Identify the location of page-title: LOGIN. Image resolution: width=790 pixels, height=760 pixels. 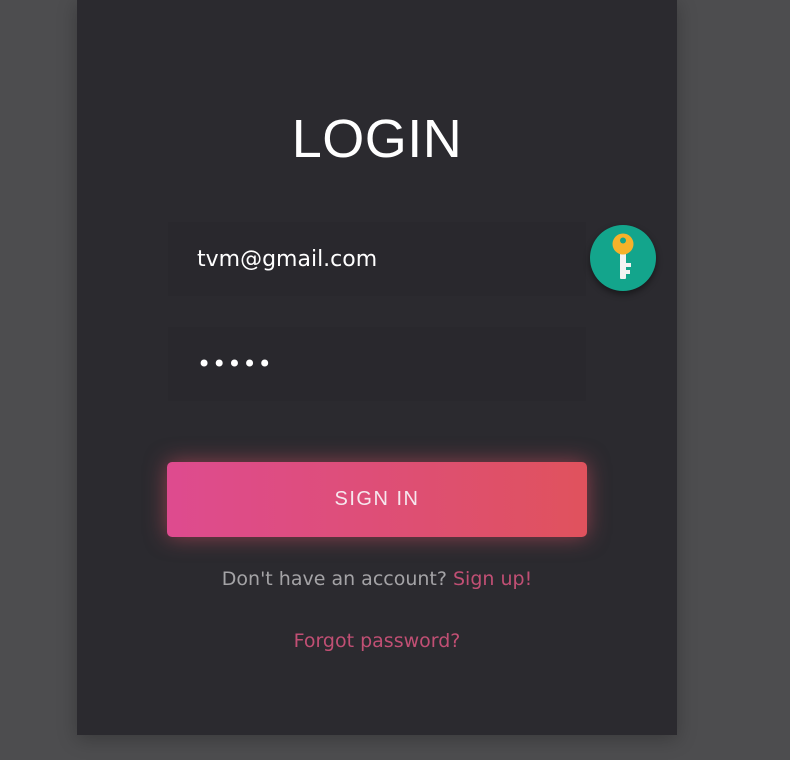
(377, 139).